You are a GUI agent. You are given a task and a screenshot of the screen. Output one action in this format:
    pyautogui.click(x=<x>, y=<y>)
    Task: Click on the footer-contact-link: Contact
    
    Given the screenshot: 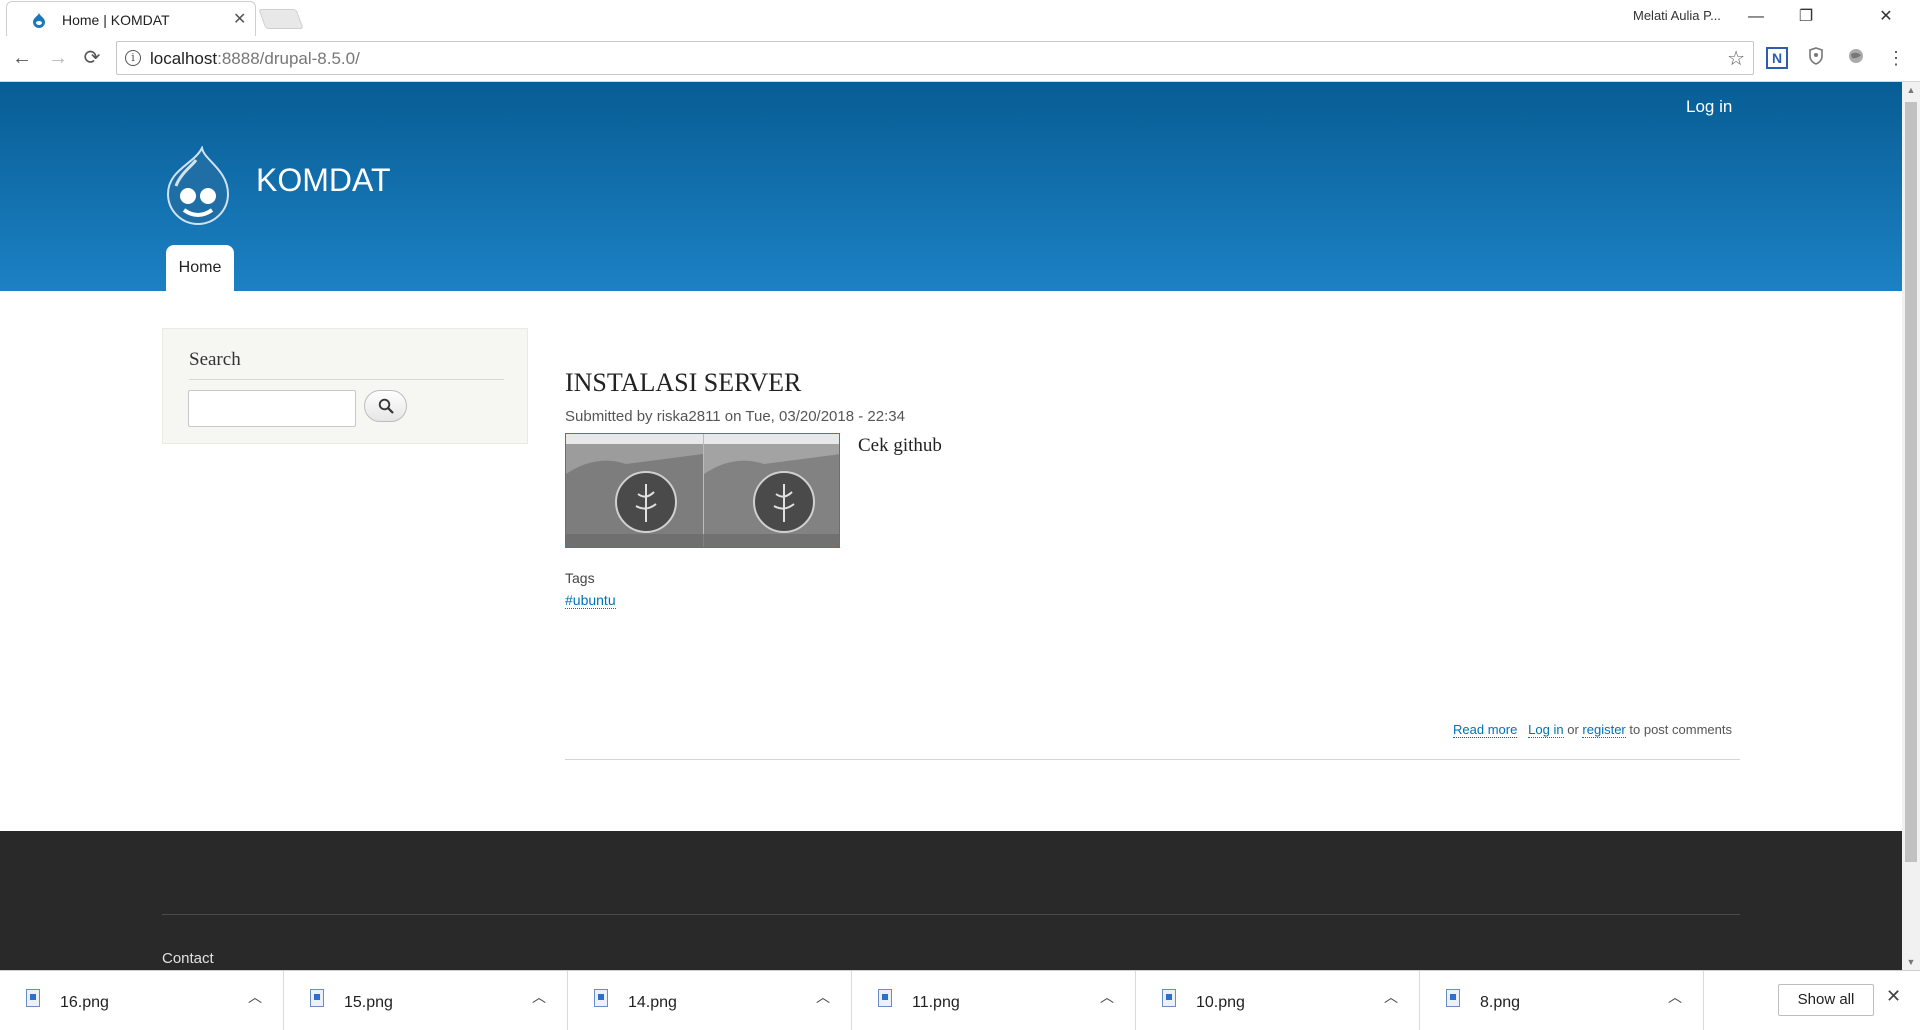 What is the action you would take?
    pyautogui.click(x=188, y=958)
    